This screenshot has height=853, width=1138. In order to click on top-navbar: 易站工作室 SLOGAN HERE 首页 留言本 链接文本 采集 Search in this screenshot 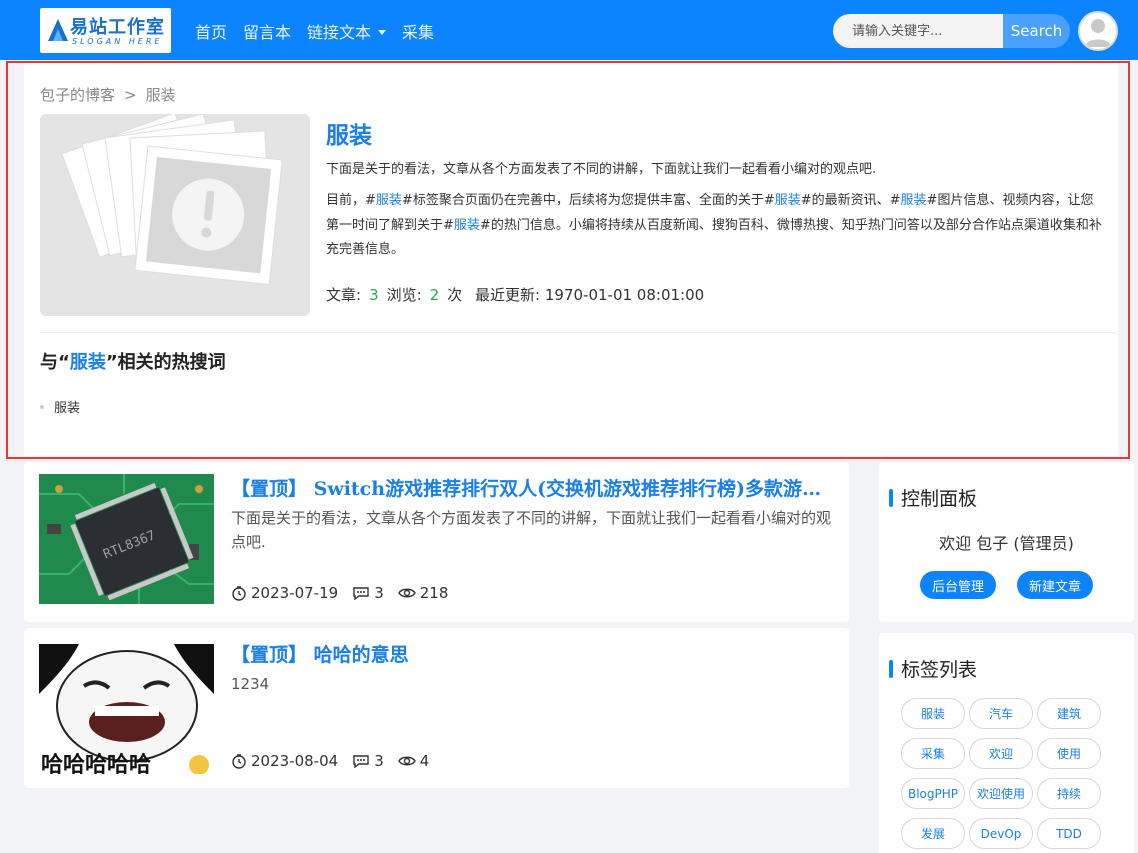, I will do `click(569, 30)`.